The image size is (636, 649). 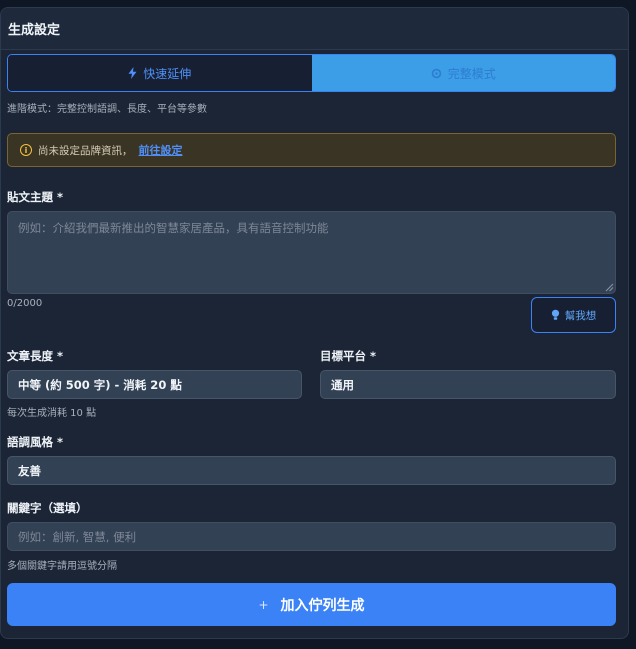 I want to click on keywords-label: 關鍵字（選填）, so click(x=47, y=508).